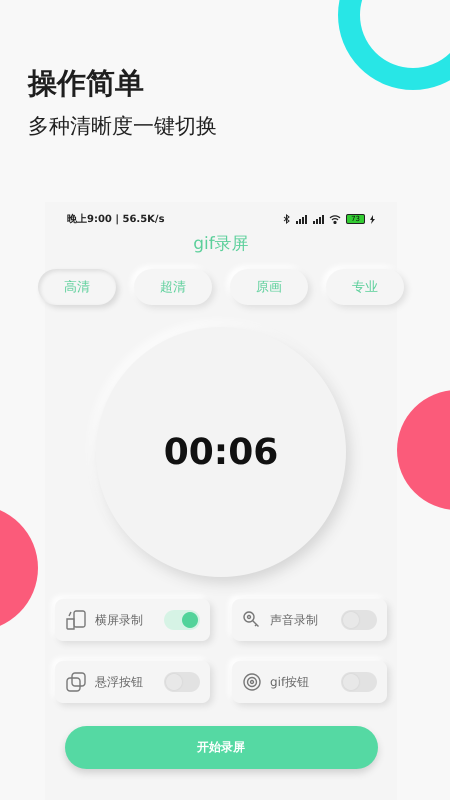 The height and width of the screenshot is (800, 450). Describe the element at coordinates (86, 83) in the screenshot. I see `headline: 操作简单` at that location.